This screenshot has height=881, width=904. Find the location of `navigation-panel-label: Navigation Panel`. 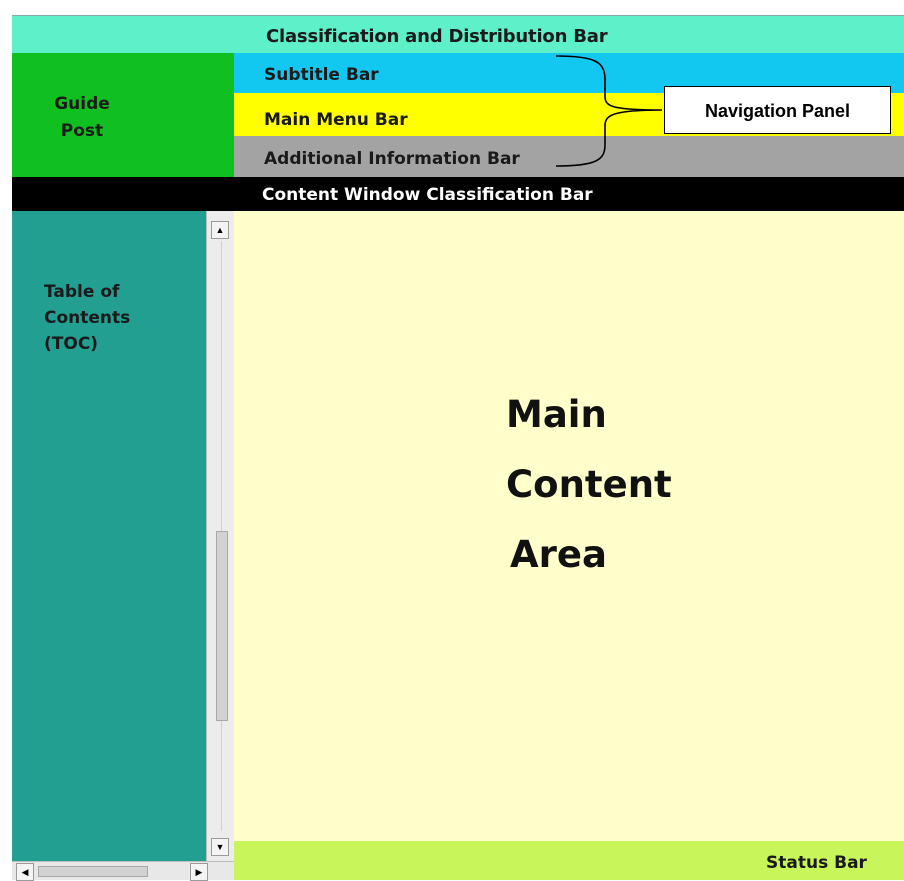

navigation-panel-label: Navigation Panel is located at coordinates (777, 111).